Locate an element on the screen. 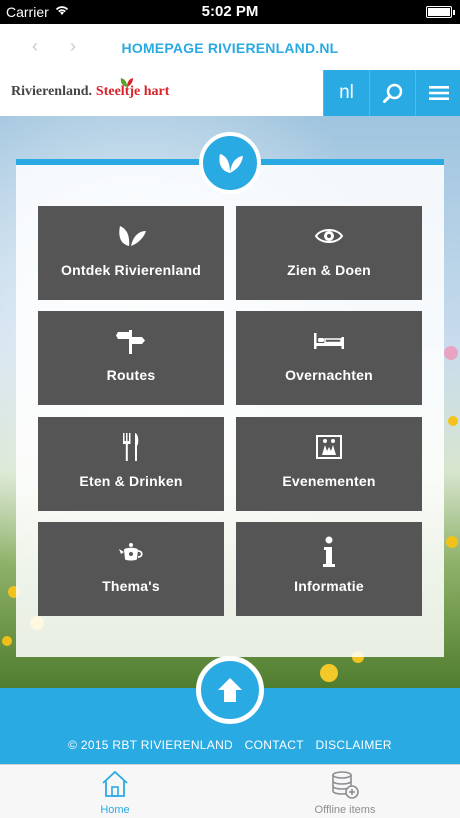  hamburger-menu-icon is located at coordinates (438, 93).